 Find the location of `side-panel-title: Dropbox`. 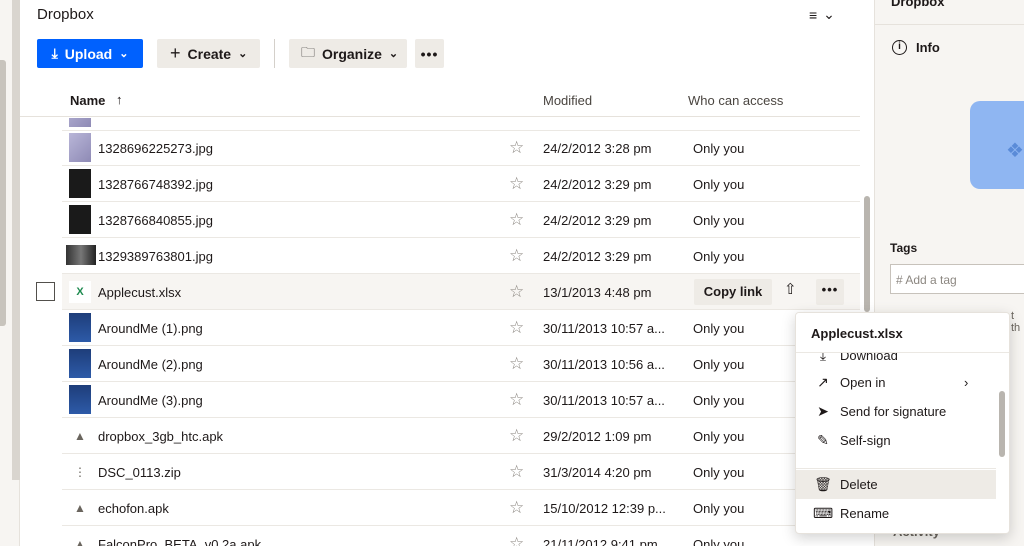

side-panel-title: Dropbox is located at coordinates (918, 4).